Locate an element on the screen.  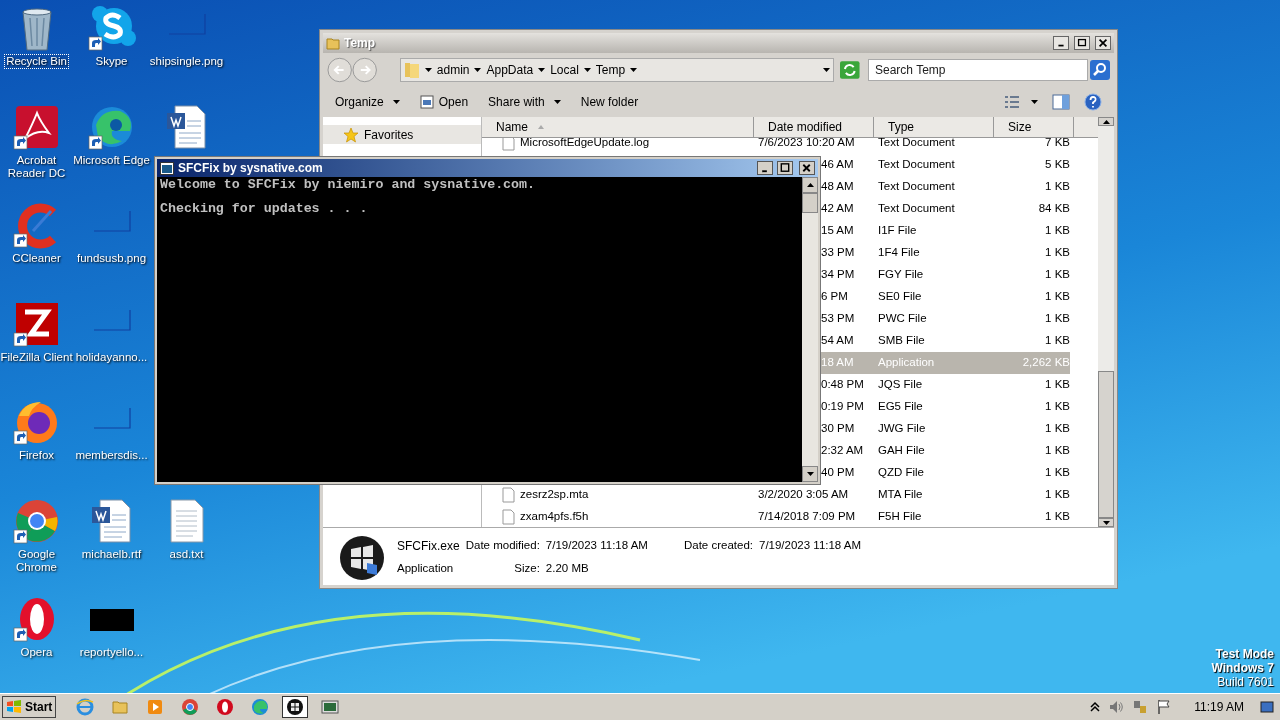
chevron-up-icon is located at coordinates (1095, 707).